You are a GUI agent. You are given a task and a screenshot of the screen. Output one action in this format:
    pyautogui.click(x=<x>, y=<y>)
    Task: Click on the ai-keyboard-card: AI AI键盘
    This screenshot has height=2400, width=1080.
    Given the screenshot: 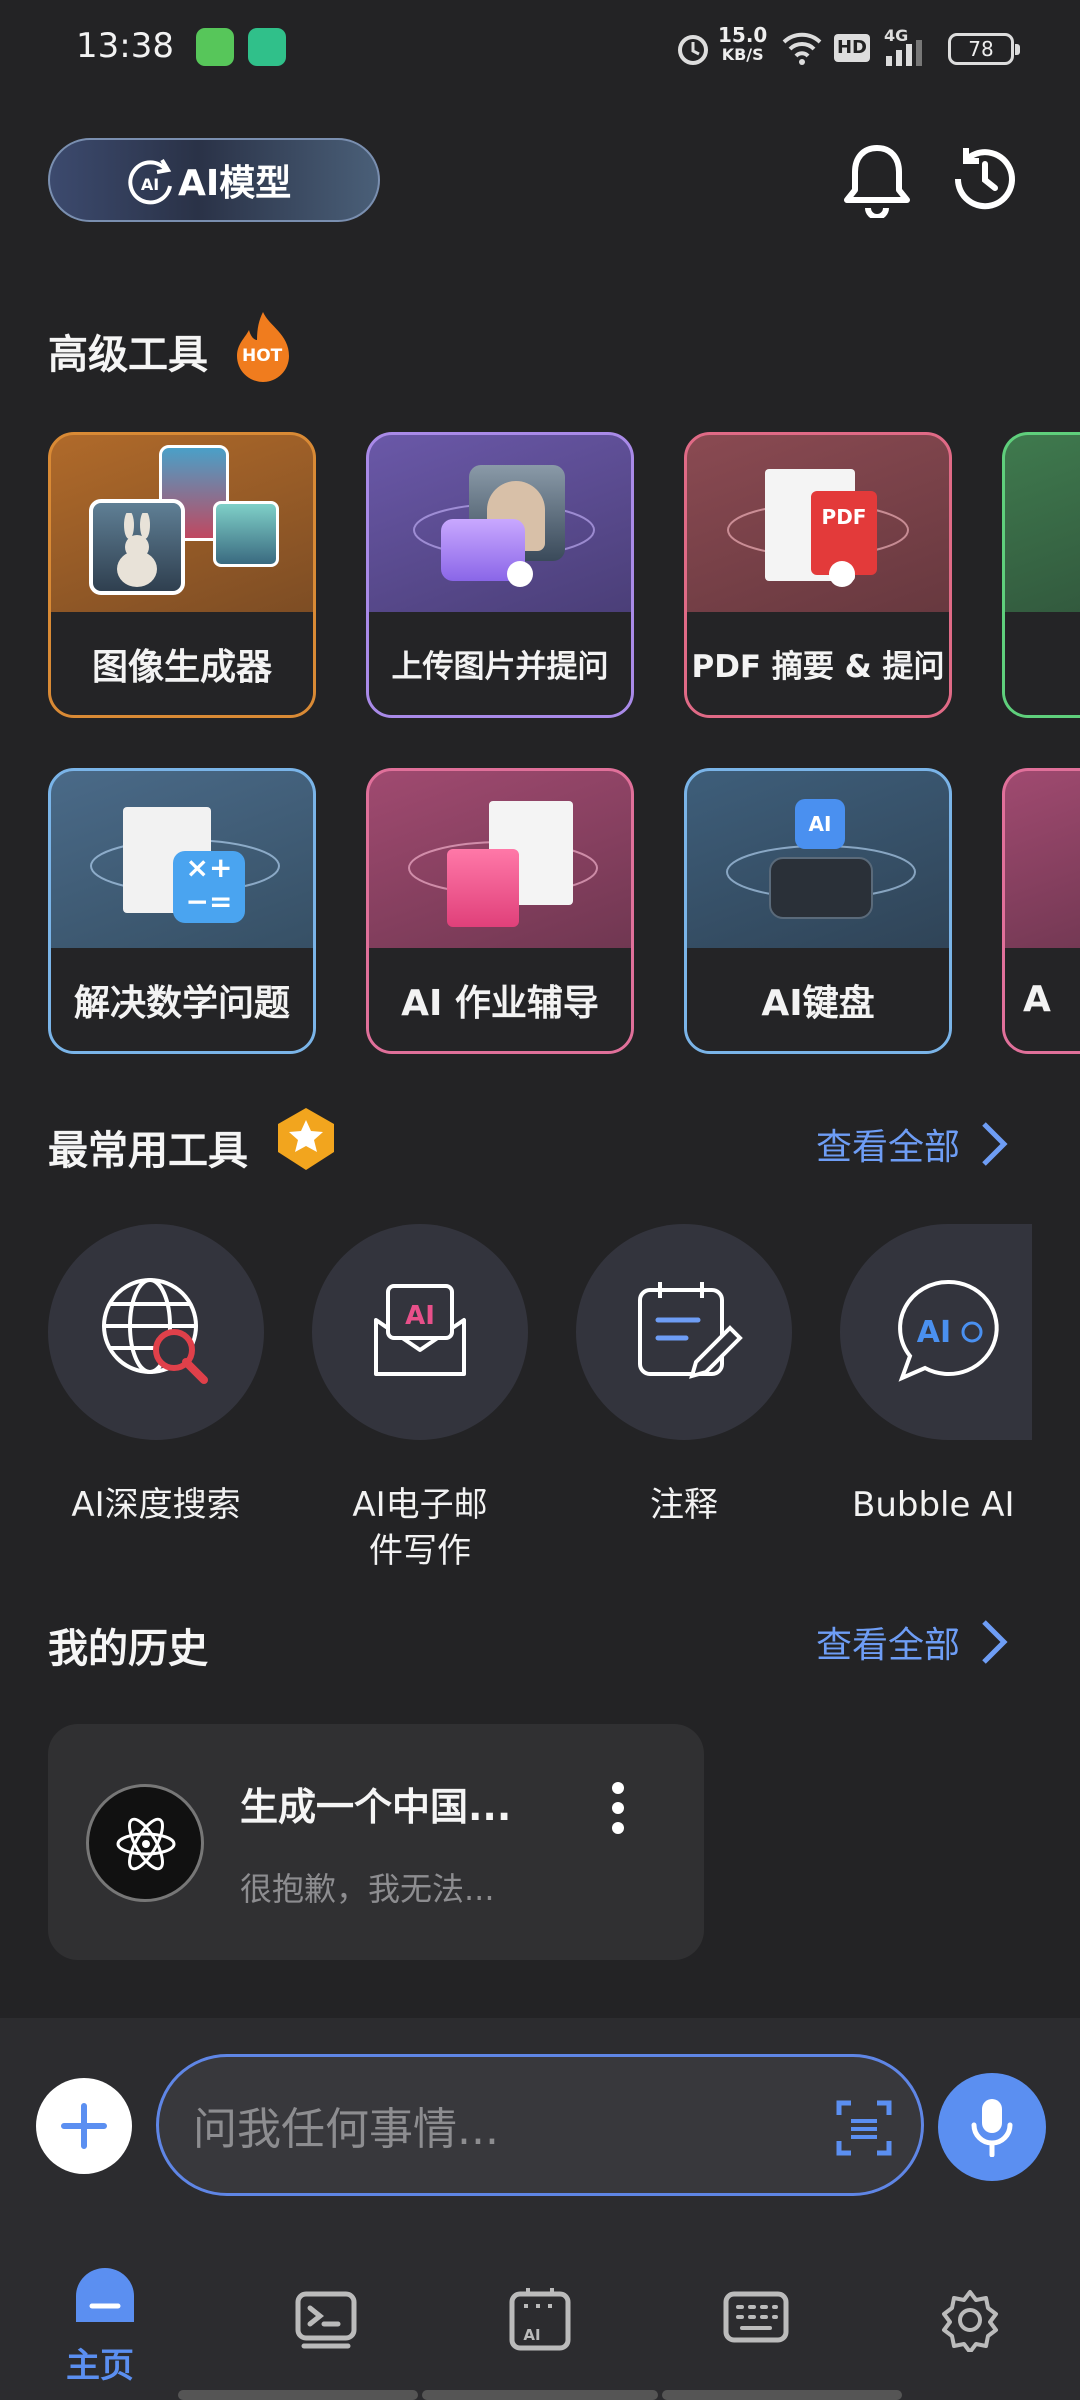 What is the action you would take?
    pyautogui.click(x=818, y=911)
    